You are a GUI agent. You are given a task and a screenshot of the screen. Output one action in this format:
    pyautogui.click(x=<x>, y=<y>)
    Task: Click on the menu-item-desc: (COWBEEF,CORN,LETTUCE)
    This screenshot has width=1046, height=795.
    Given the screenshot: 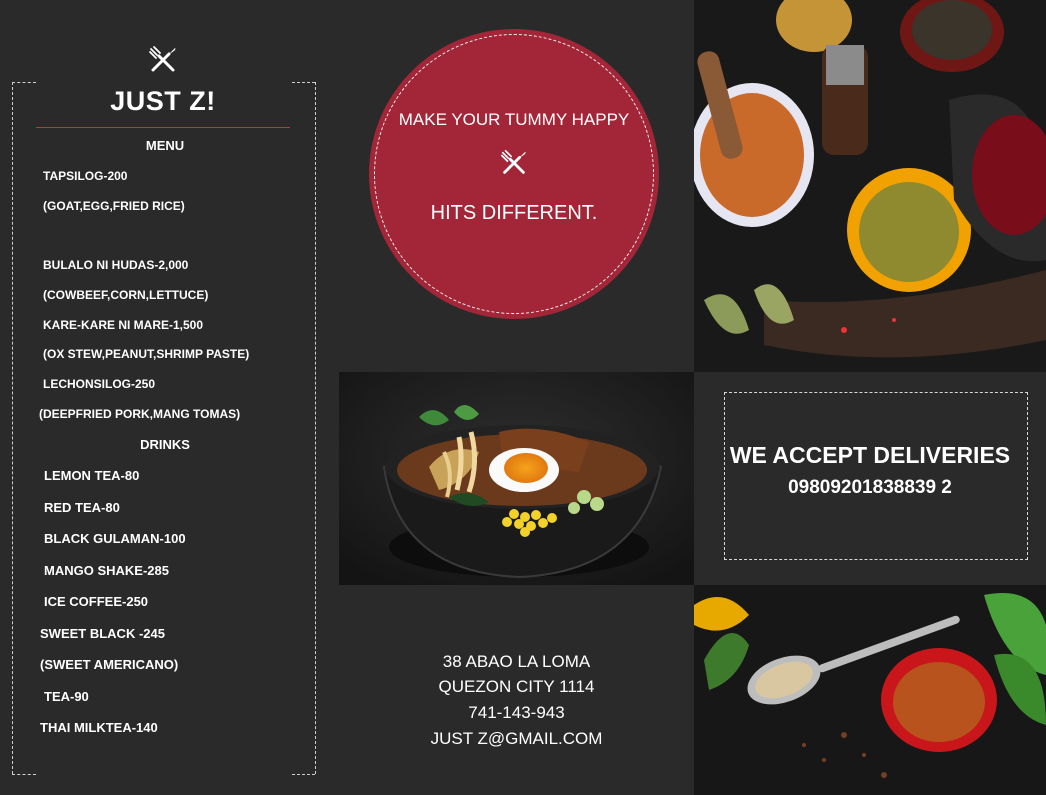 What is the action you would take?
    pyautogui.click(x=126, y=295)
    